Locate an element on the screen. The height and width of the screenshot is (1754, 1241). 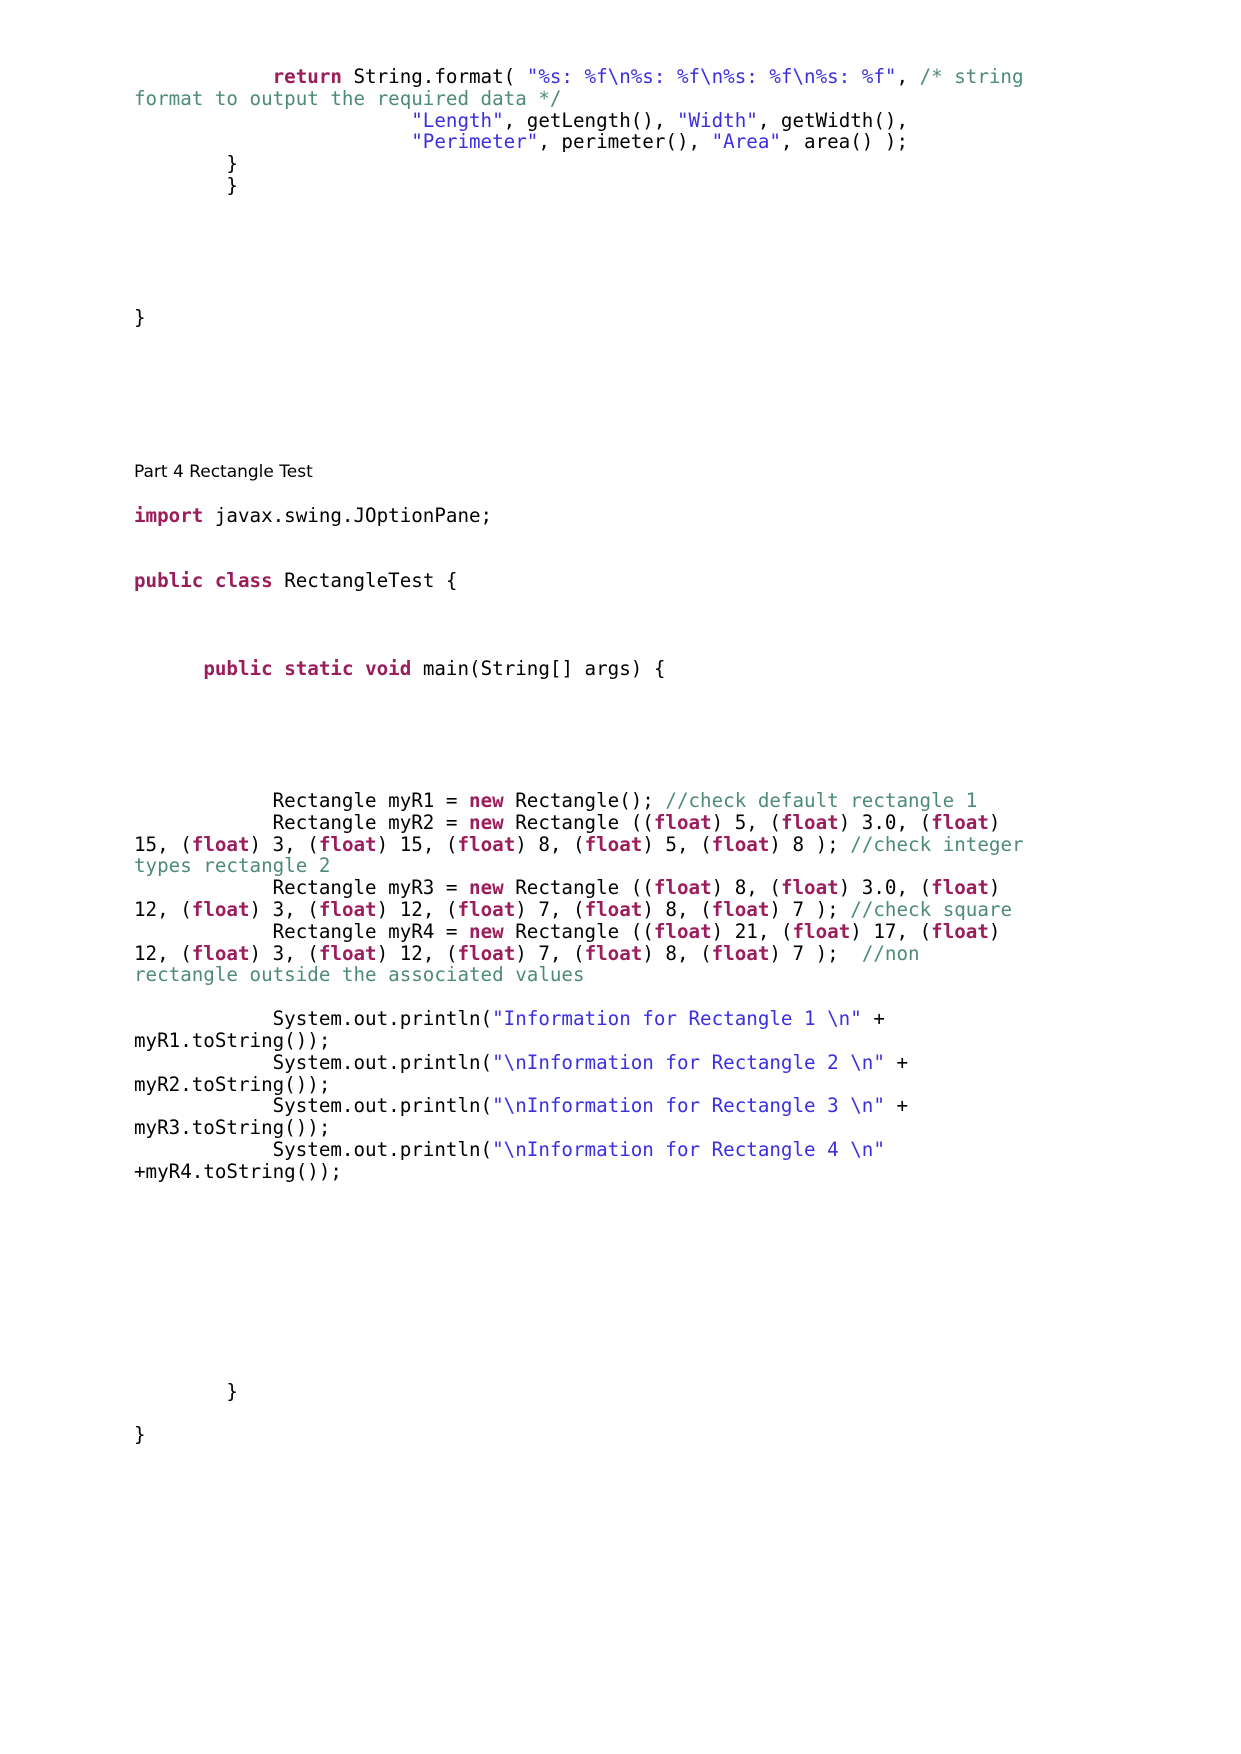
text-string-format-call: String.format( is located at coordinates (434, 76).